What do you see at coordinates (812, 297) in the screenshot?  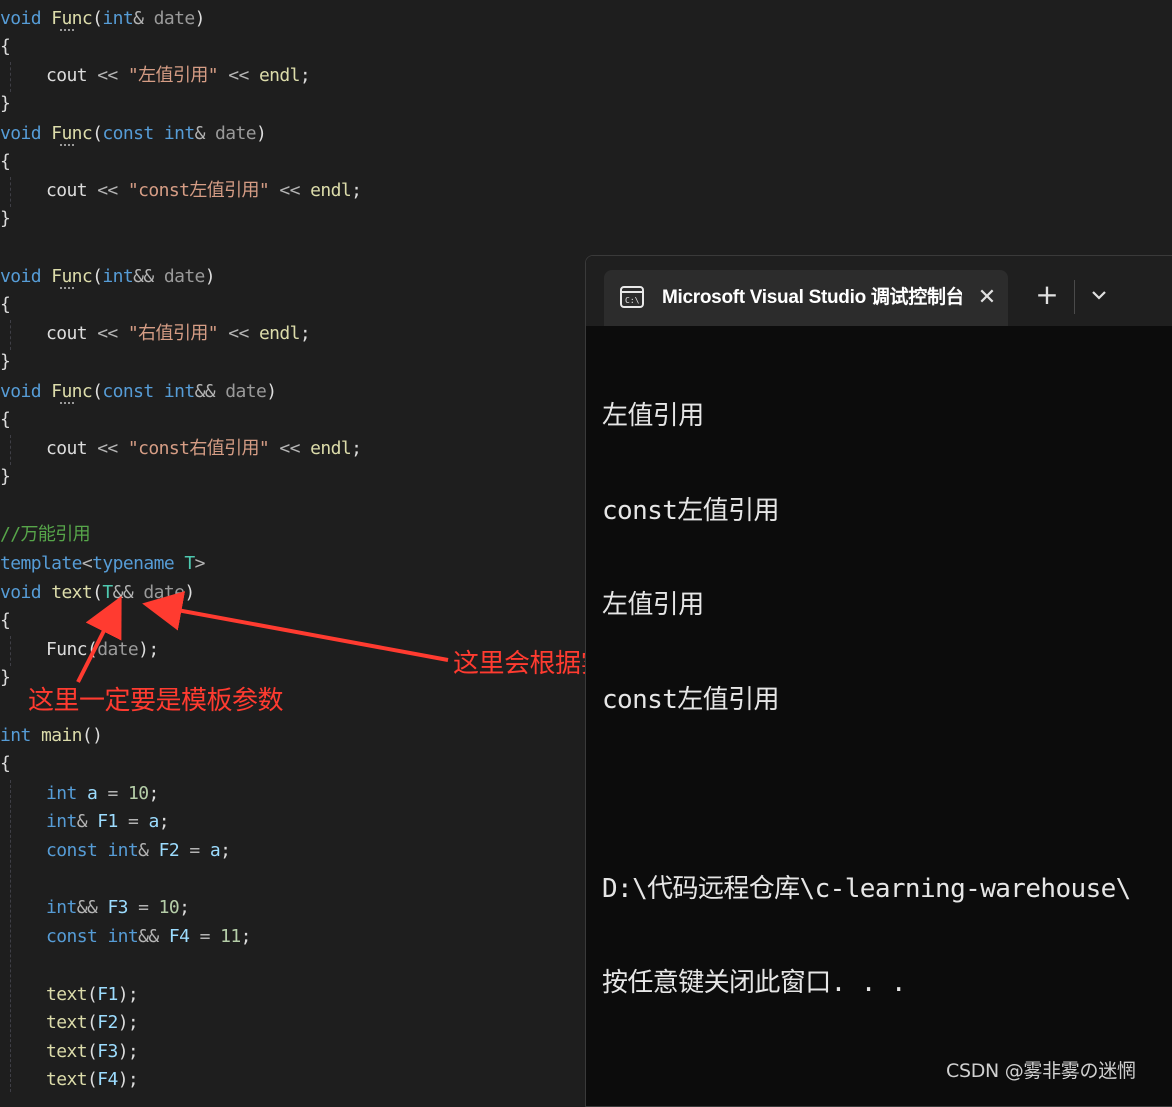 I see `tab-title: Microsoft Visual Studio 调试控制台` at bounding box center [812, 297].